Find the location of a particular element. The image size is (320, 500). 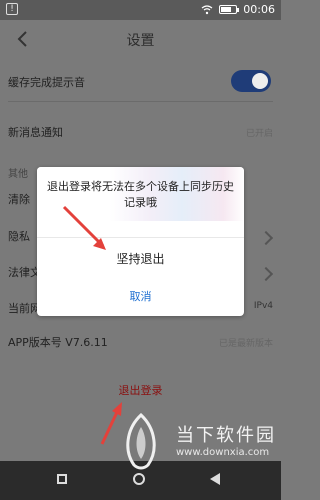

system-nav-bar is located at coordinates (140, 480).